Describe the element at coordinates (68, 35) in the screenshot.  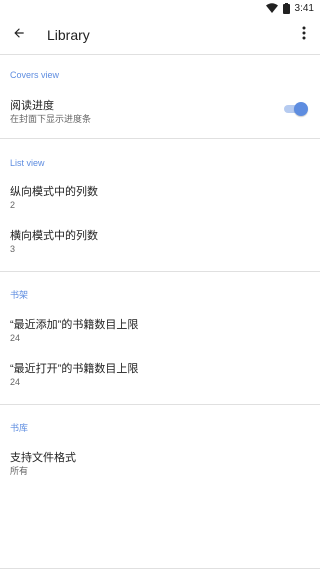
I see `page-title: Library` at that location.